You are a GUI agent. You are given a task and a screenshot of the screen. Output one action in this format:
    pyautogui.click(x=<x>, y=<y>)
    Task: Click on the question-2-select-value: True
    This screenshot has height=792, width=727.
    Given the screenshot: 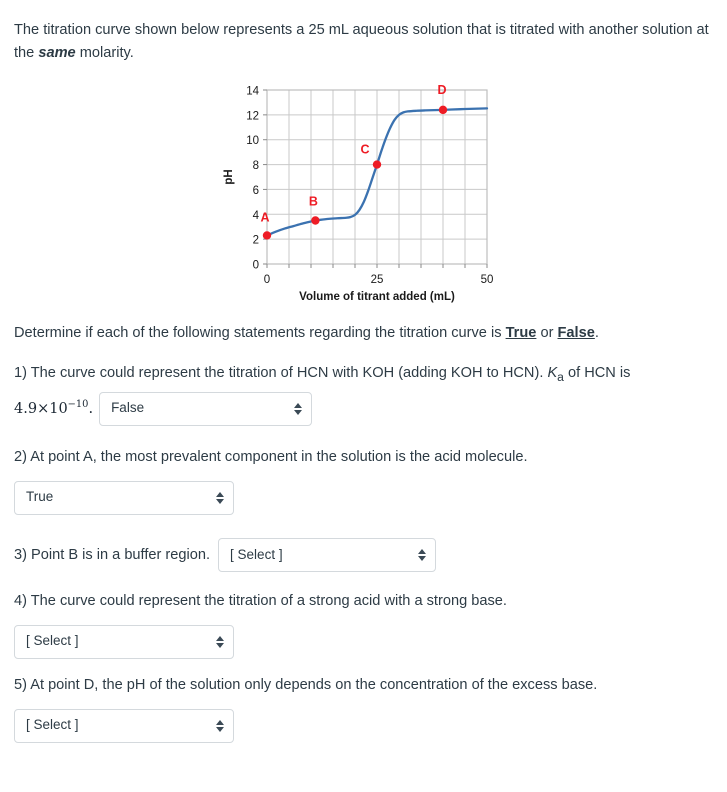 What is the action you would take?
    pyautogui.click(x=40, y=497)
    